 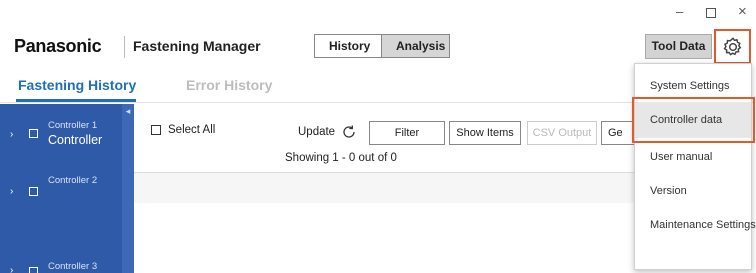 I want to click on update-button: Update, so click(x=327, y=132).